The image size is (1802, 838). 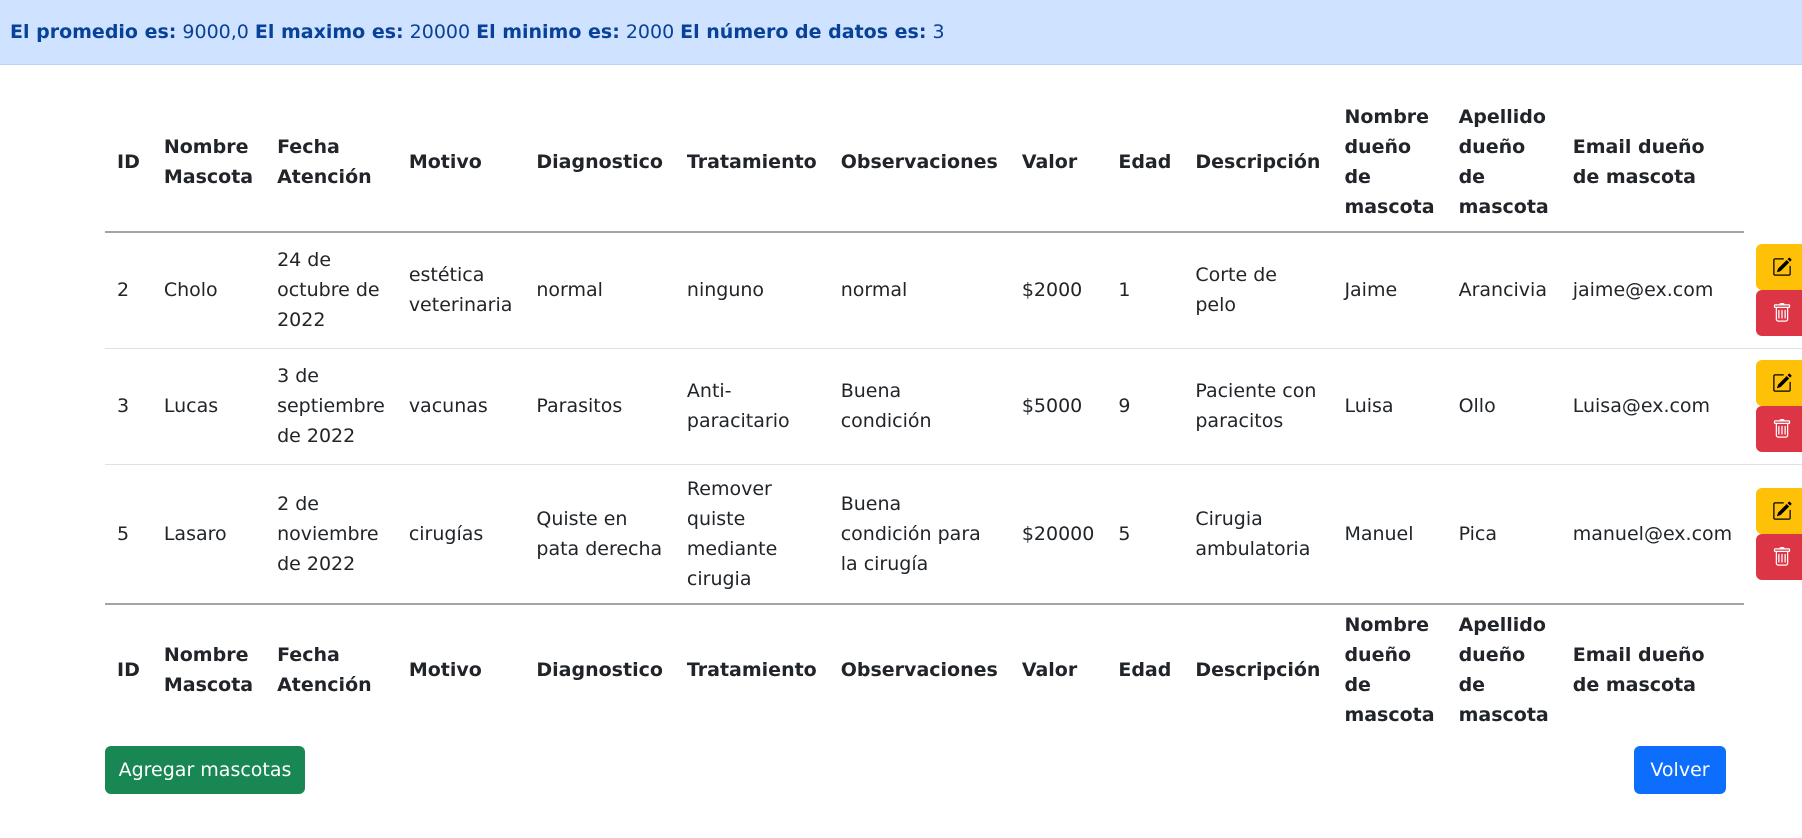 What do you see at coordinates (732, 533) in the screenshot?
I see `cell-treatment: Remover quiste mediante cirugia` at bounding box center [732, 533].